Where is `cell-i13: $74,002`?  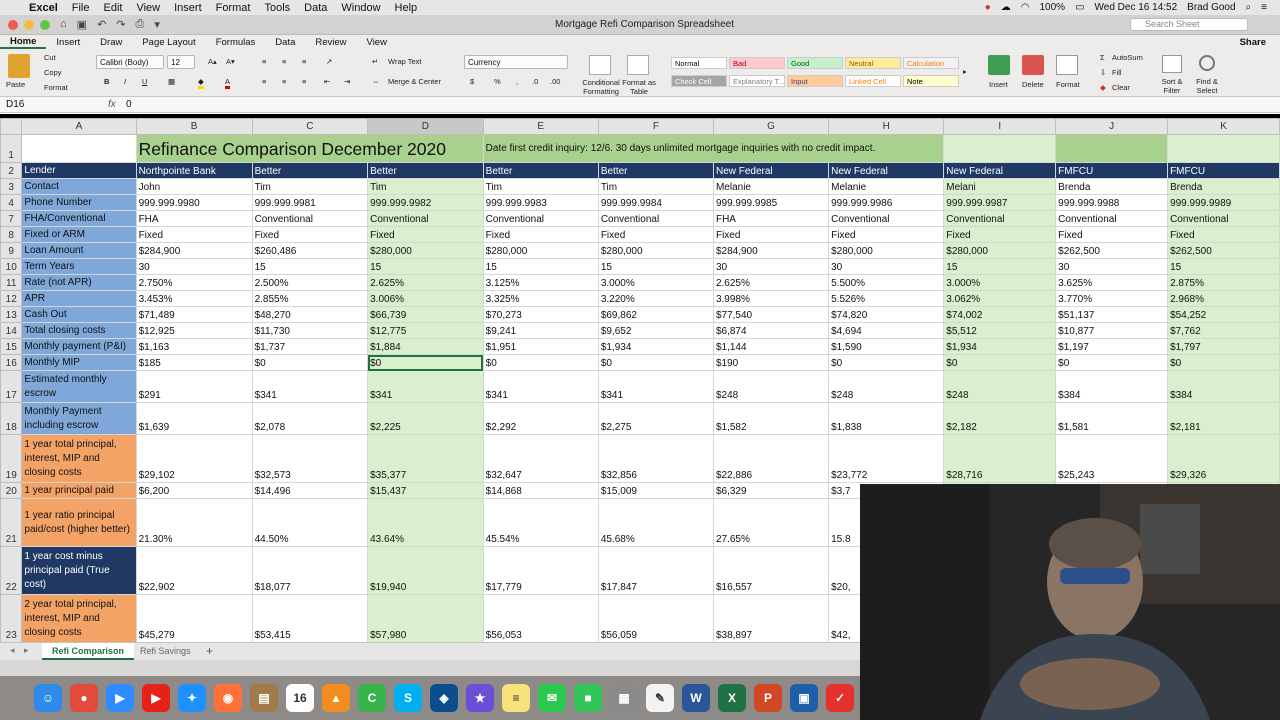 cell-i13: $74,002 is located at coordinates (1000, 314).